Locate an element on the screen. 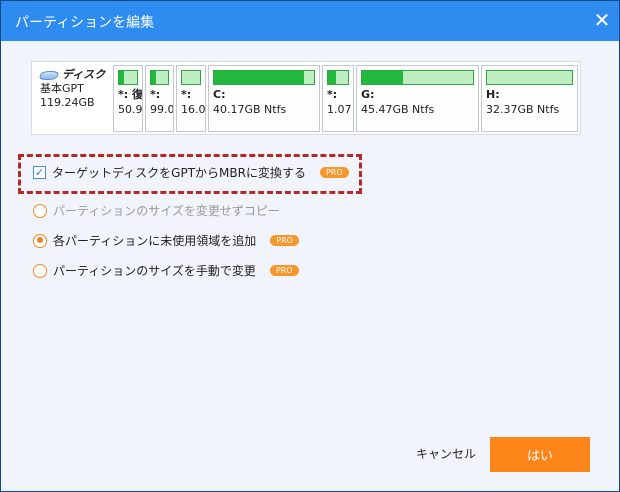  radio-manual-resize: パーティションのサイズを手動で変更 PRO is located at coordinates (166, 270).